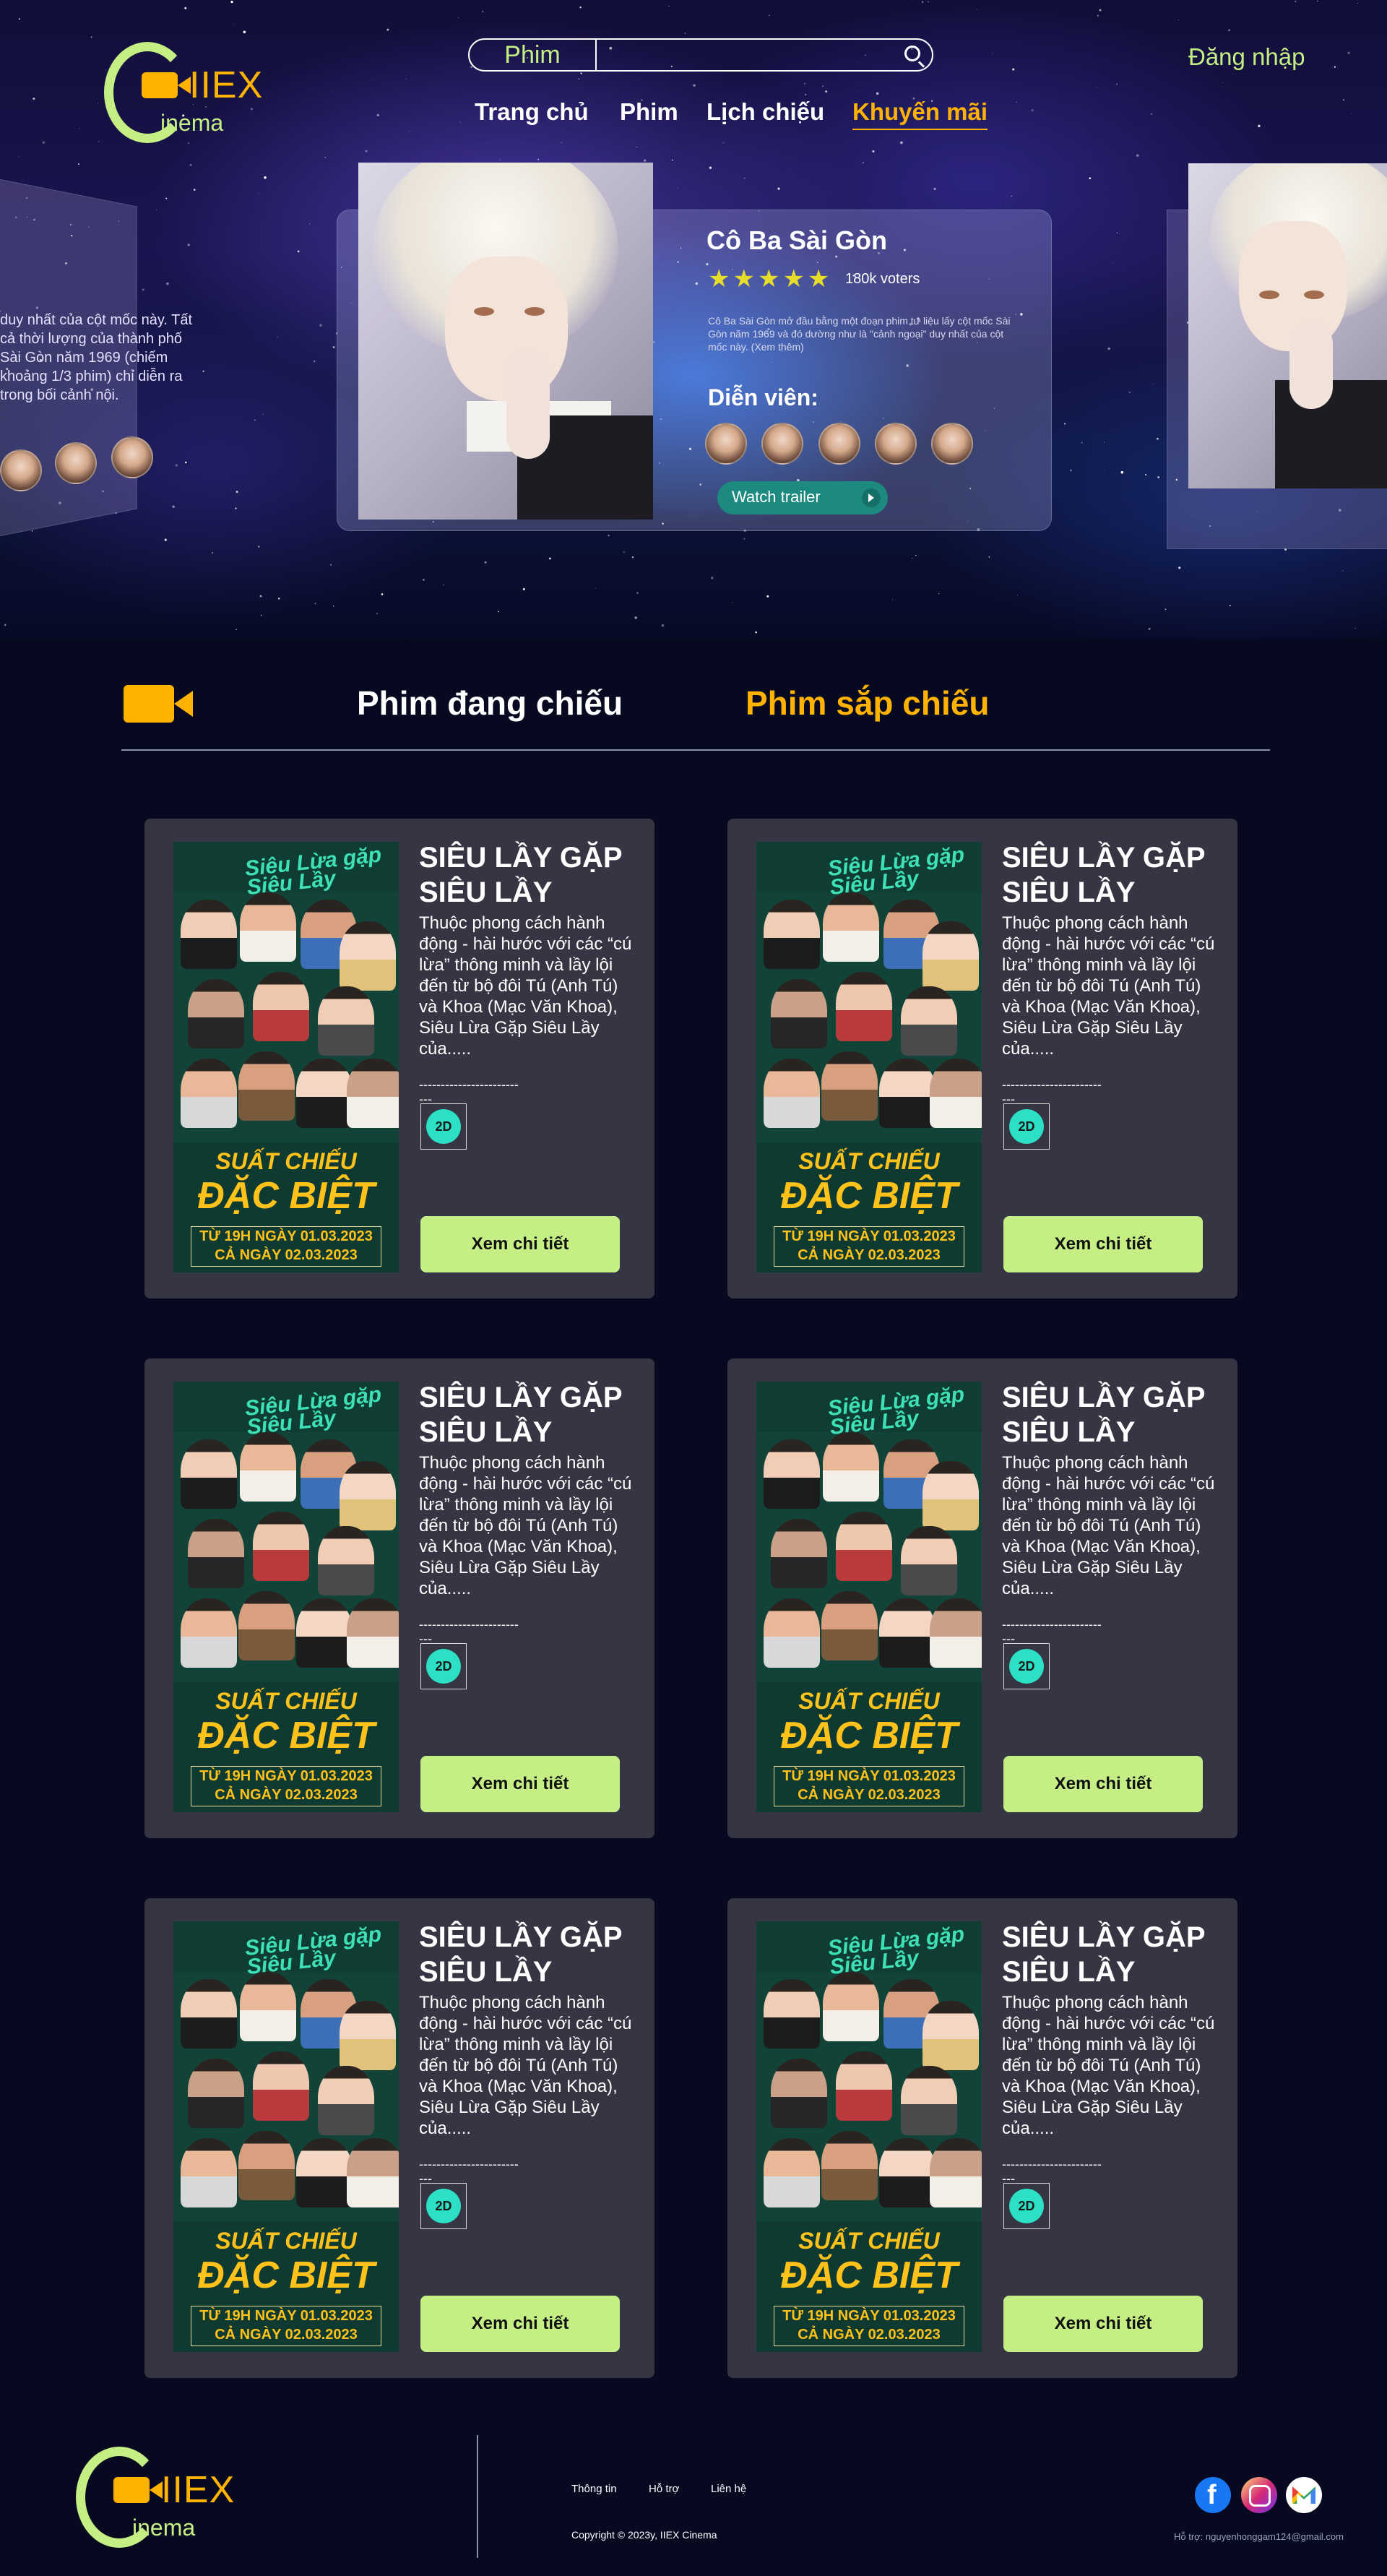  What do you see at coordinates (912, 53) in the screenshot?
I see `search-icon` at bounding box center [912, 53].